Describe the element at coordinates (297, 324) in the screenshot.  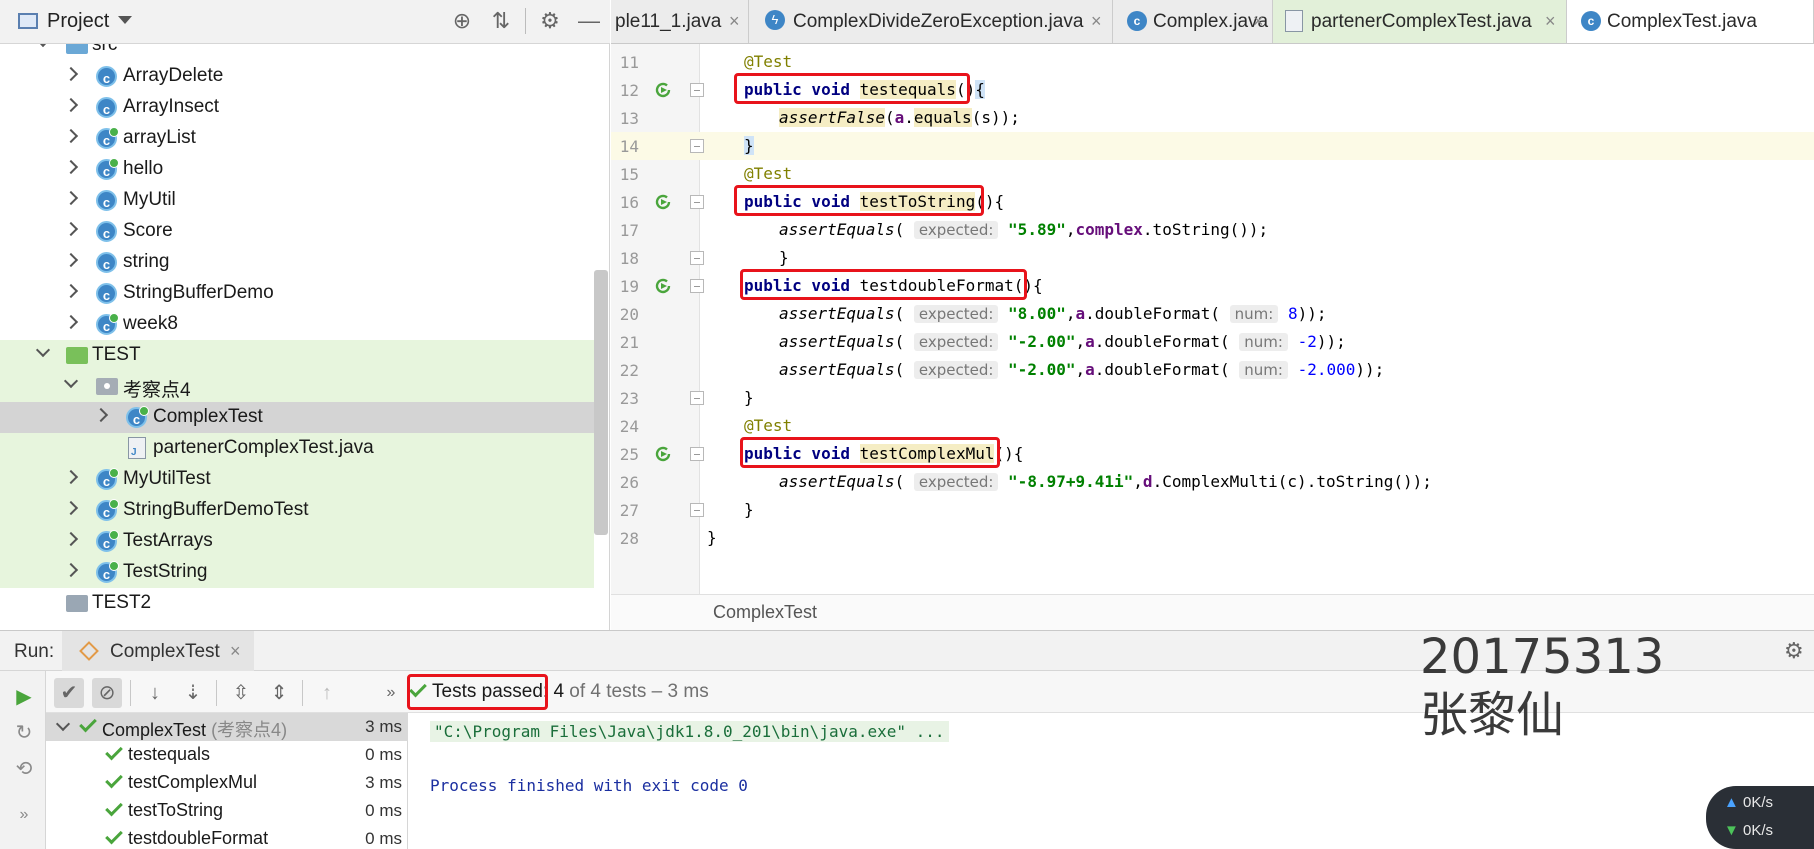
I see `tree-row-week8: c week8` at that location.